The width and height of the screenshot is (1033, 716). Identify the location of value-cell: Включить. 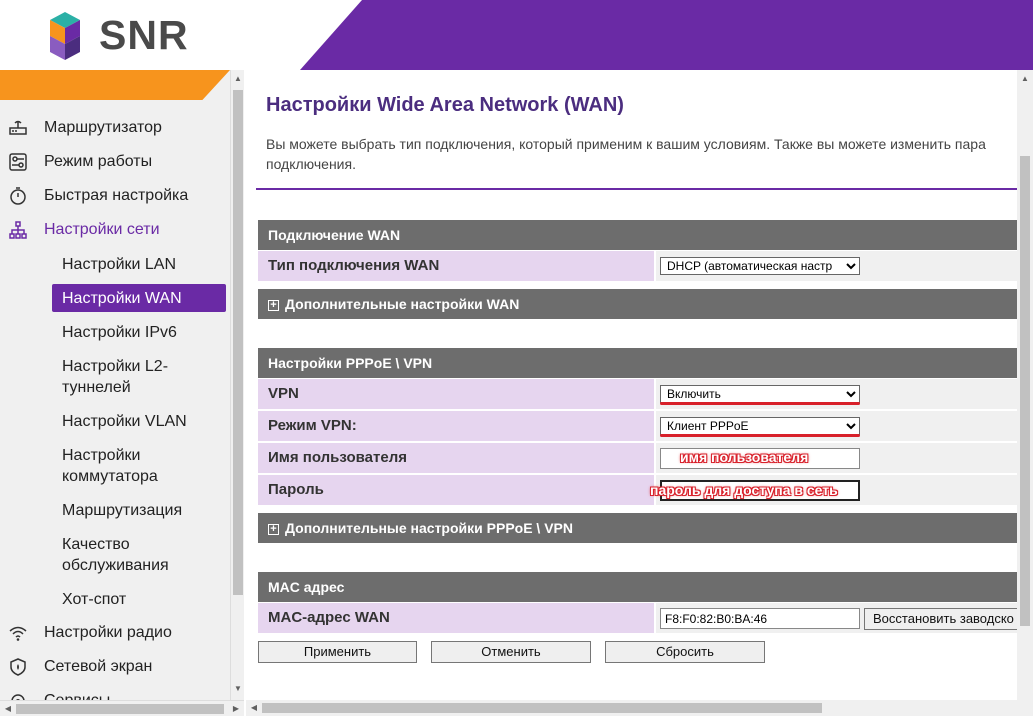
(836, 394).